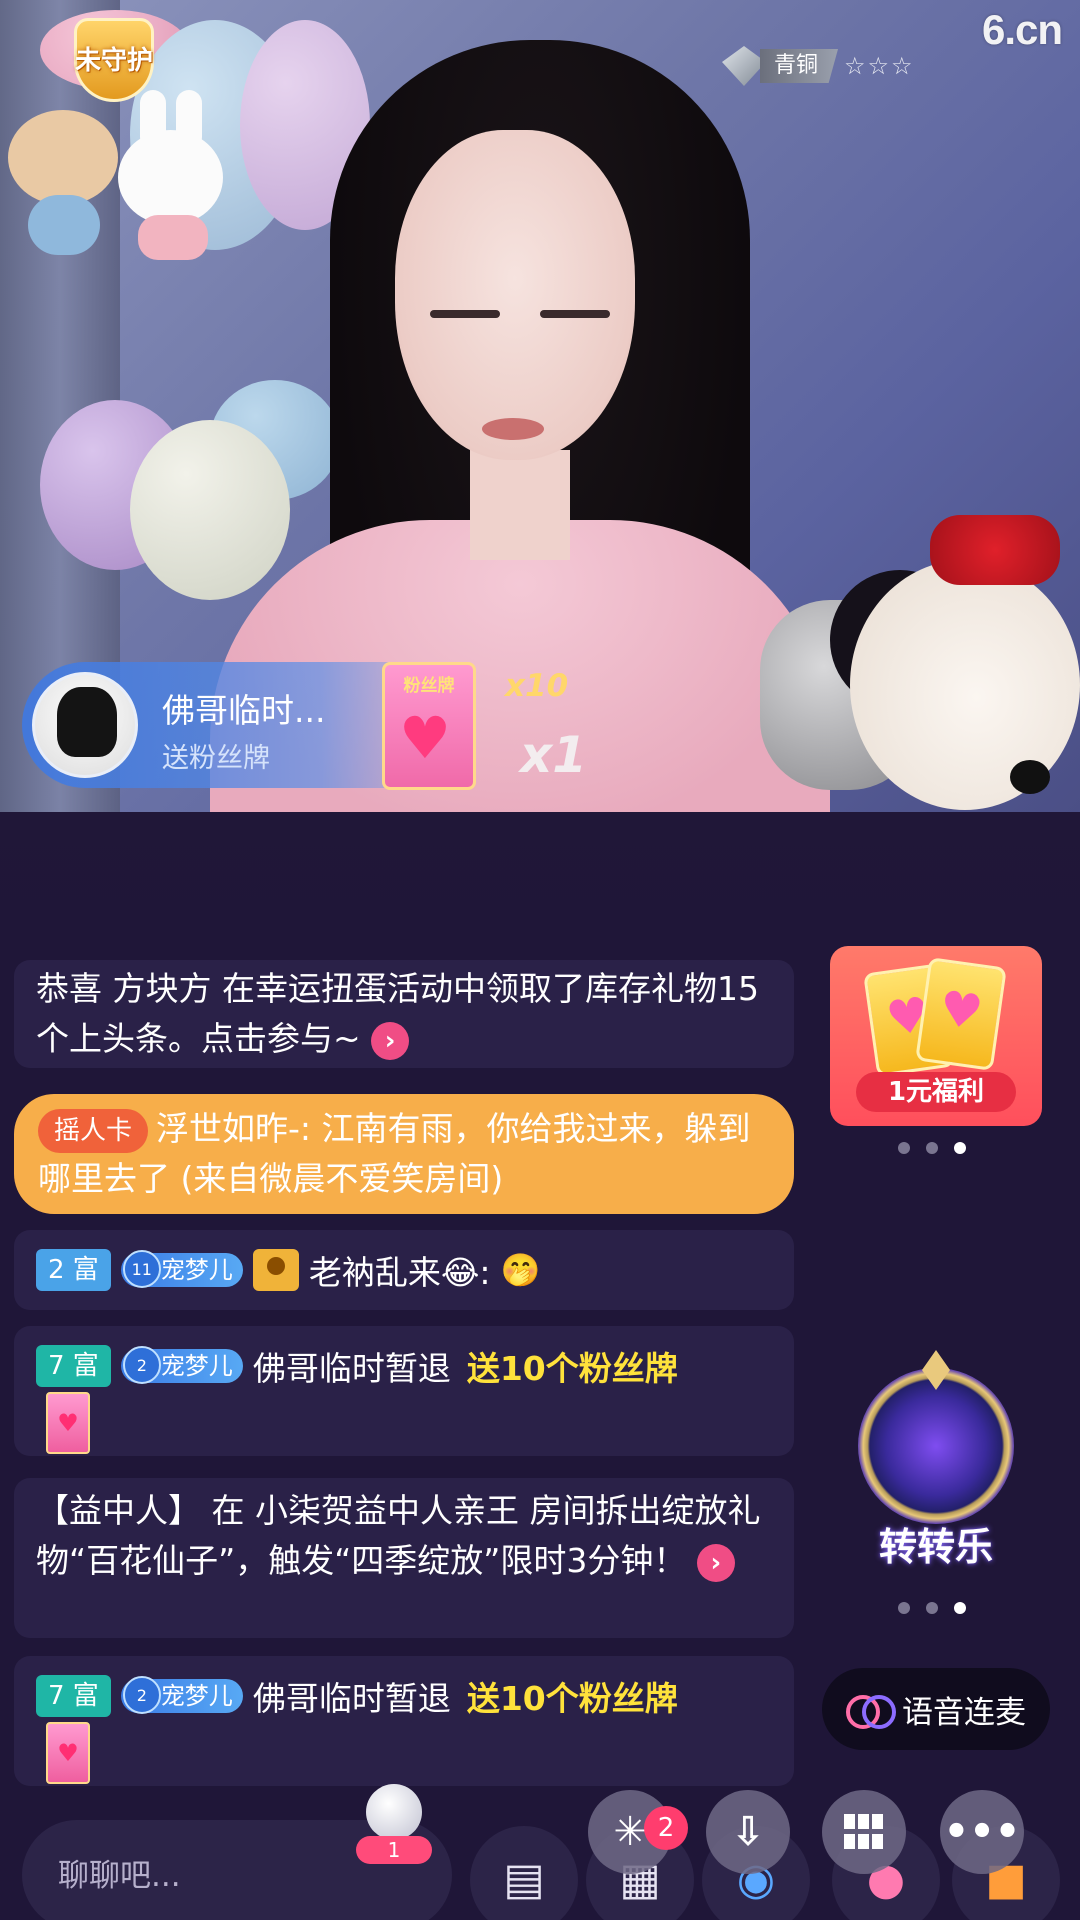  What do you see at coordinates (520, 1270) in the screenshot?
I see `emoji: 🤭` at bounding box center [520, 1270].